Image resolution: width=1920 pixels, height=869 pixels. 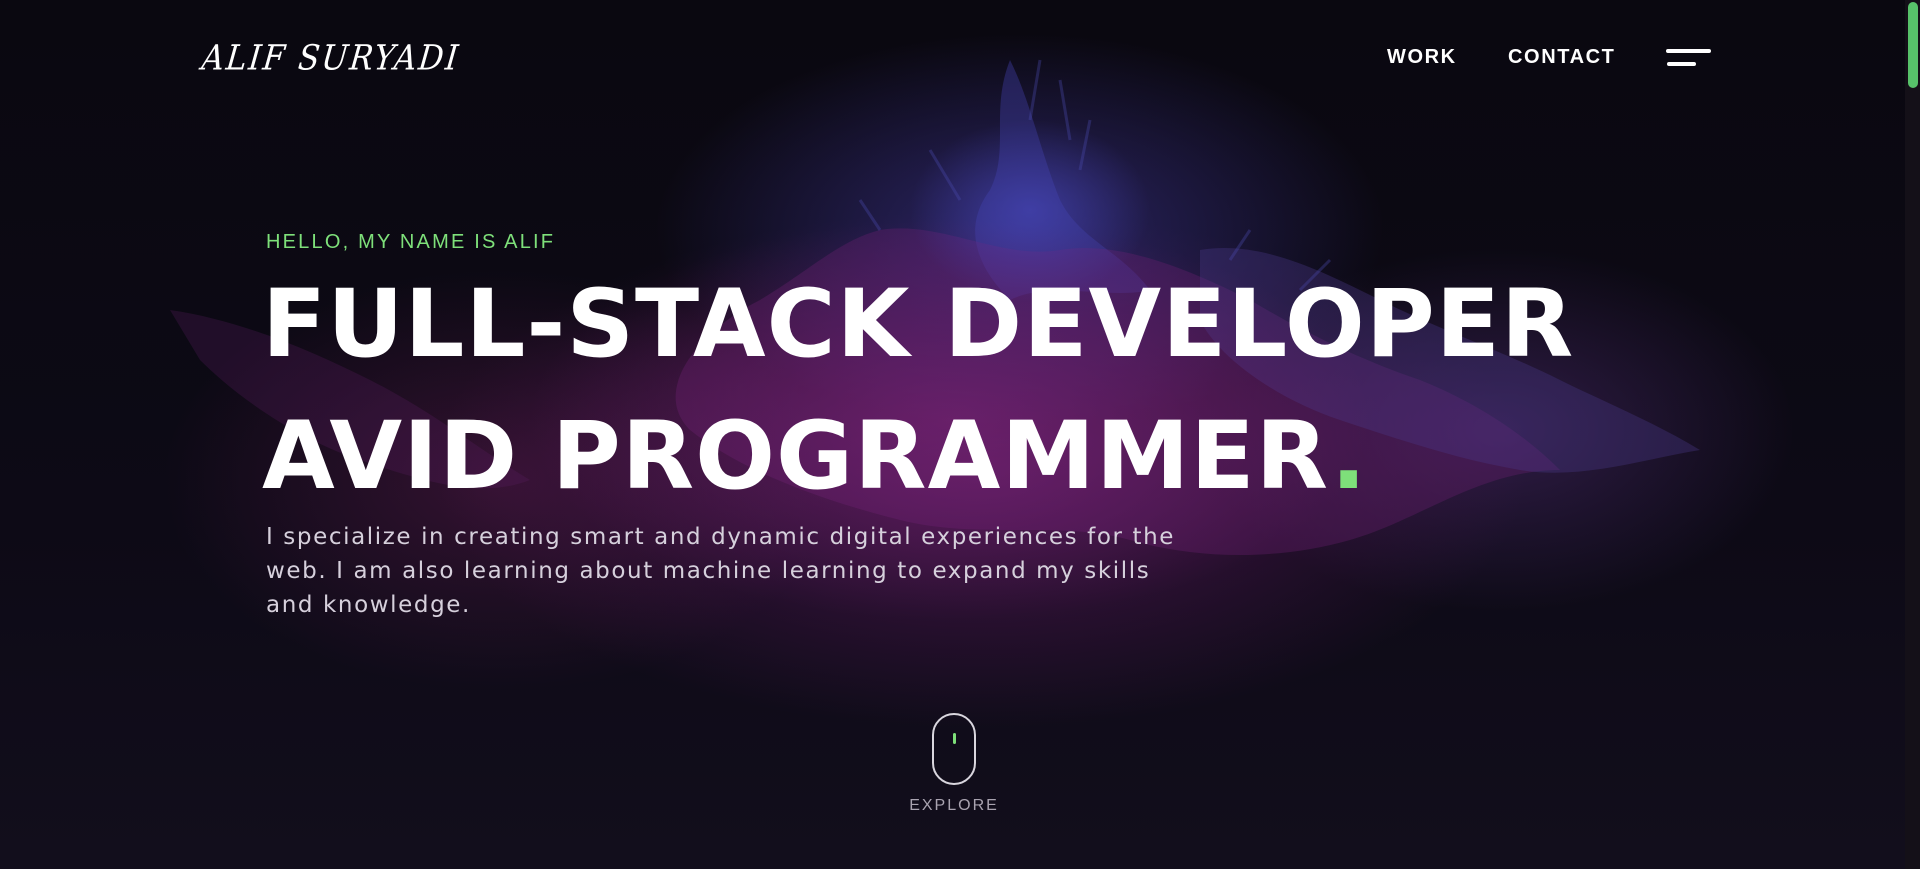 I want to click on menu-bar-bottom, so click(x=1681, y=64).